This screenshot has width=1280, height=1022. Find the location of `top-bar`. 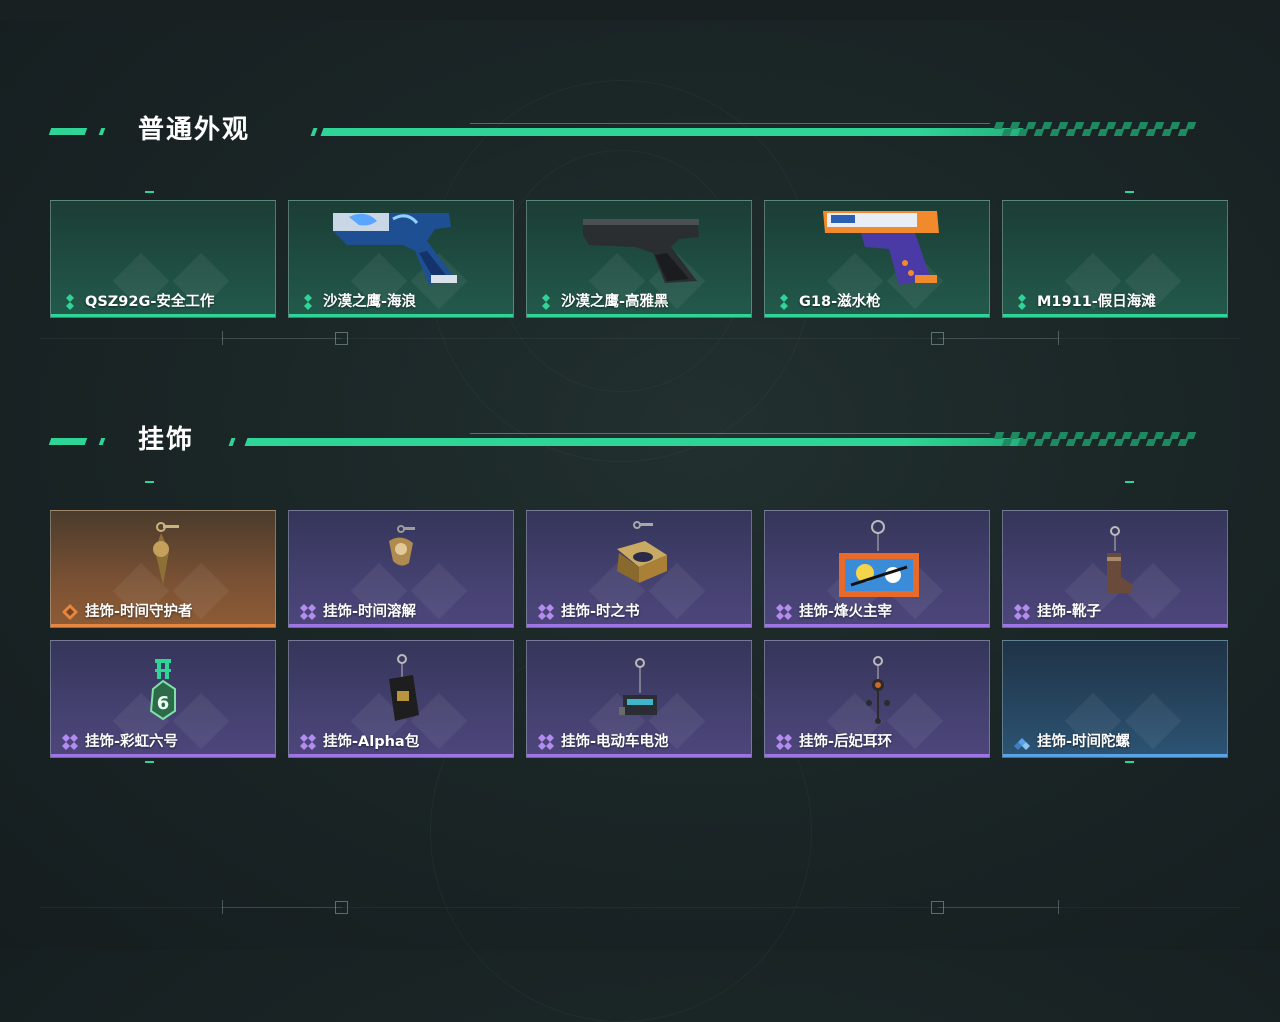

top-bar is located at coordinates (640, 10).